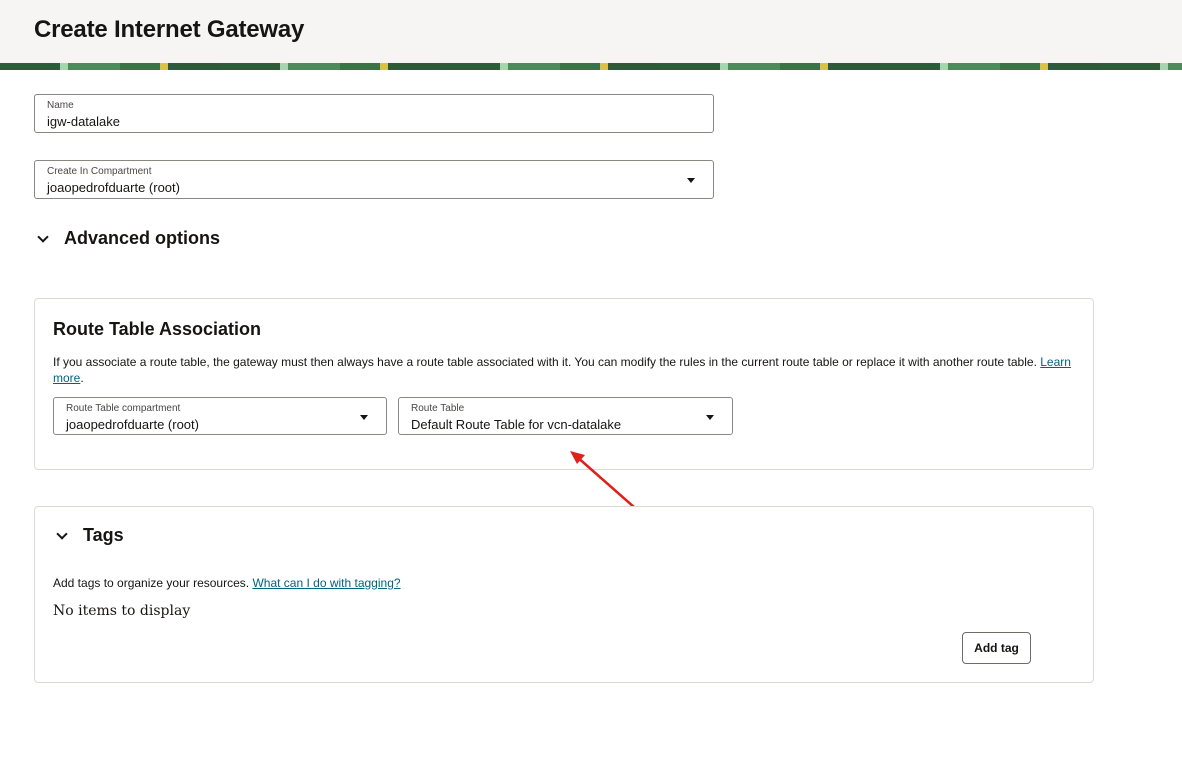 The image size is (1182, 775). Describe the element at coordinates (374, 113) in the screenshot. I see `name-field: Name igw-datalake` at that location.